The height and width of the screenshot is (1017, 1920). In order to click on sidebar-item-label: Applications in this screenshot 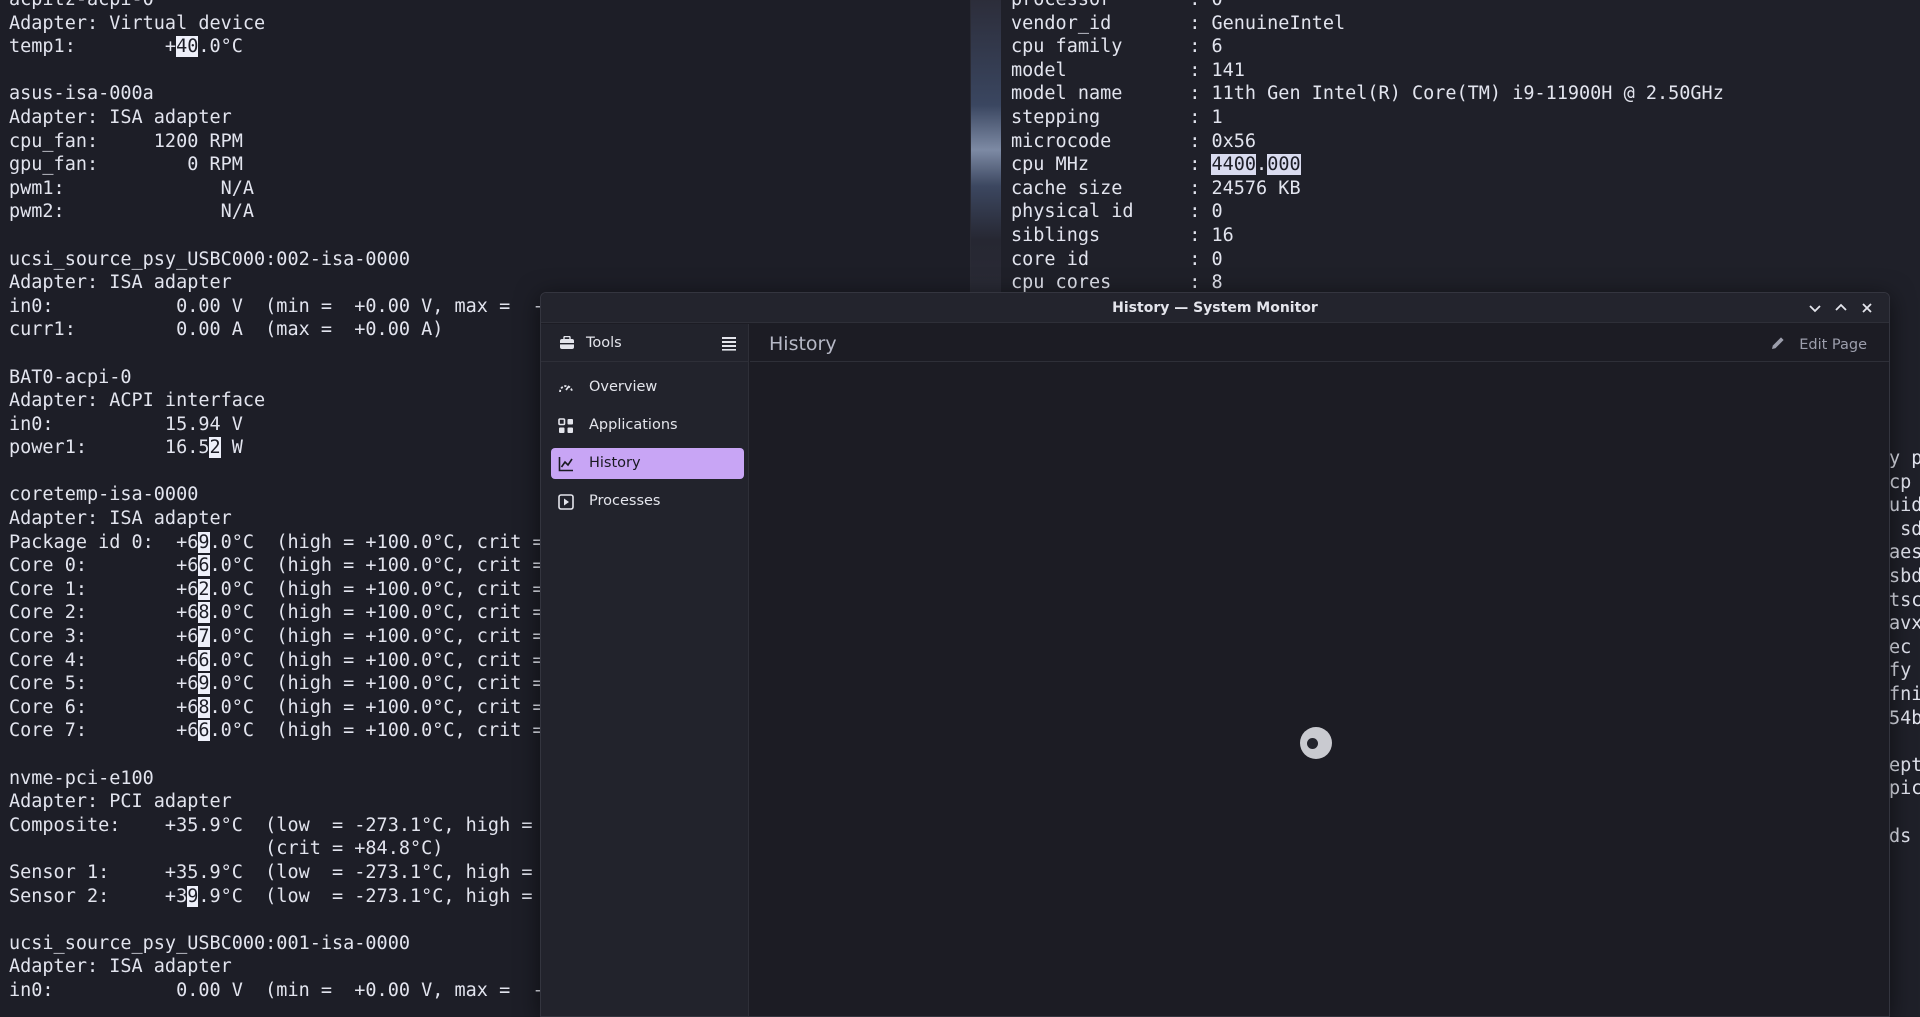, I will do `click(633, 425)`.